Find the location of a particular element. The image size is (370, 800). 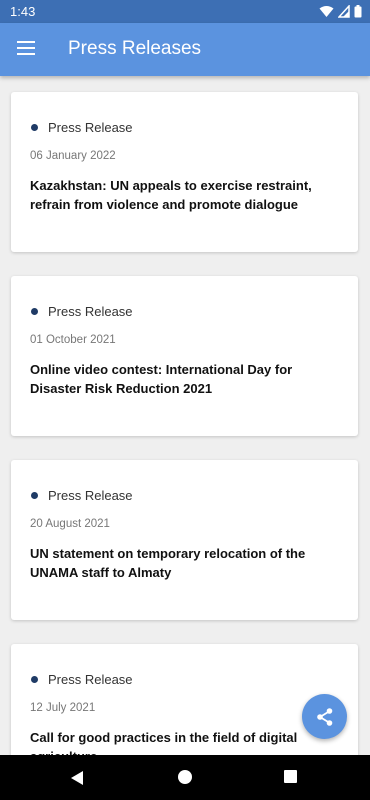

recents-icon is located at coordinates (290, 776).